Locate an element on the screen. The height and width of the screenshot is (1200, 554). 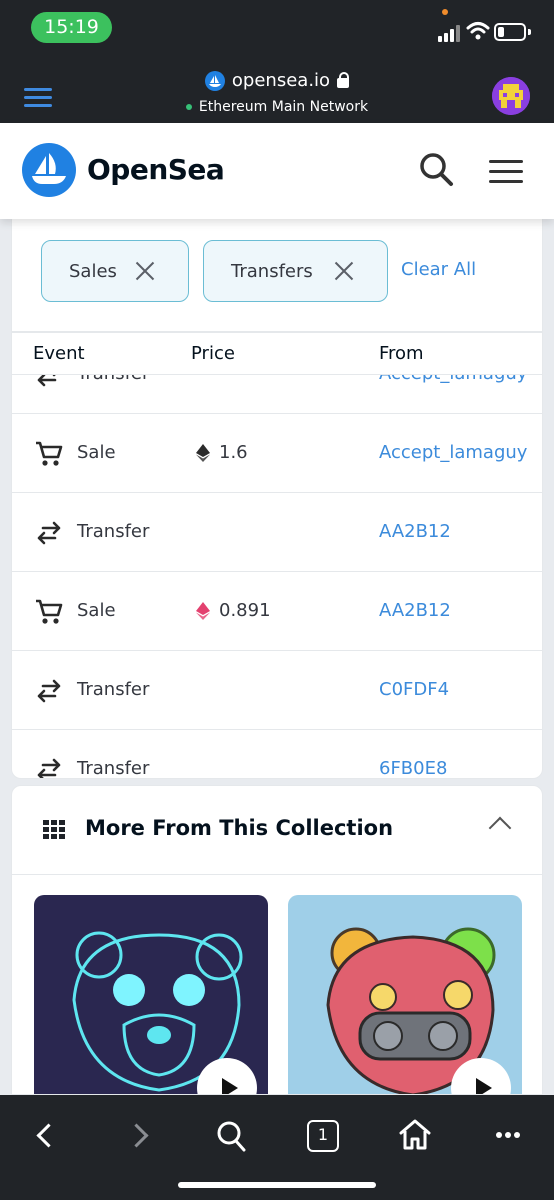
nft-card-neon-bear is located at coordinates (151, 994).